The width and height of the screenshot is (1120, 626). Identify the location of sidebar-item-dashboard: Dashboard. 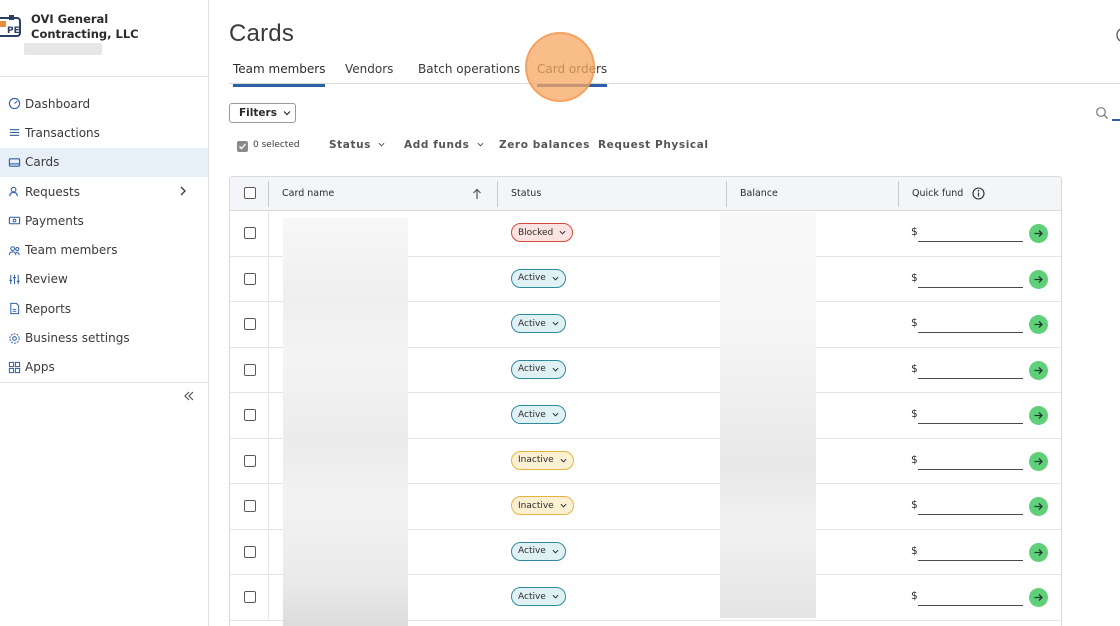
(104, 103).